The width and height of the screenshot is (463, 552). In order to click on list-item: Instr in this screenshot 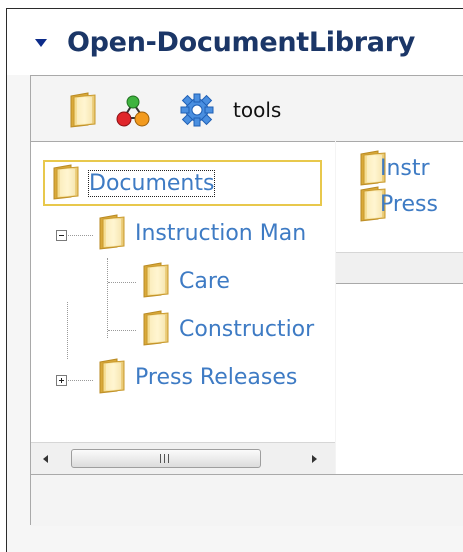, I will do `click(399, 167)`.